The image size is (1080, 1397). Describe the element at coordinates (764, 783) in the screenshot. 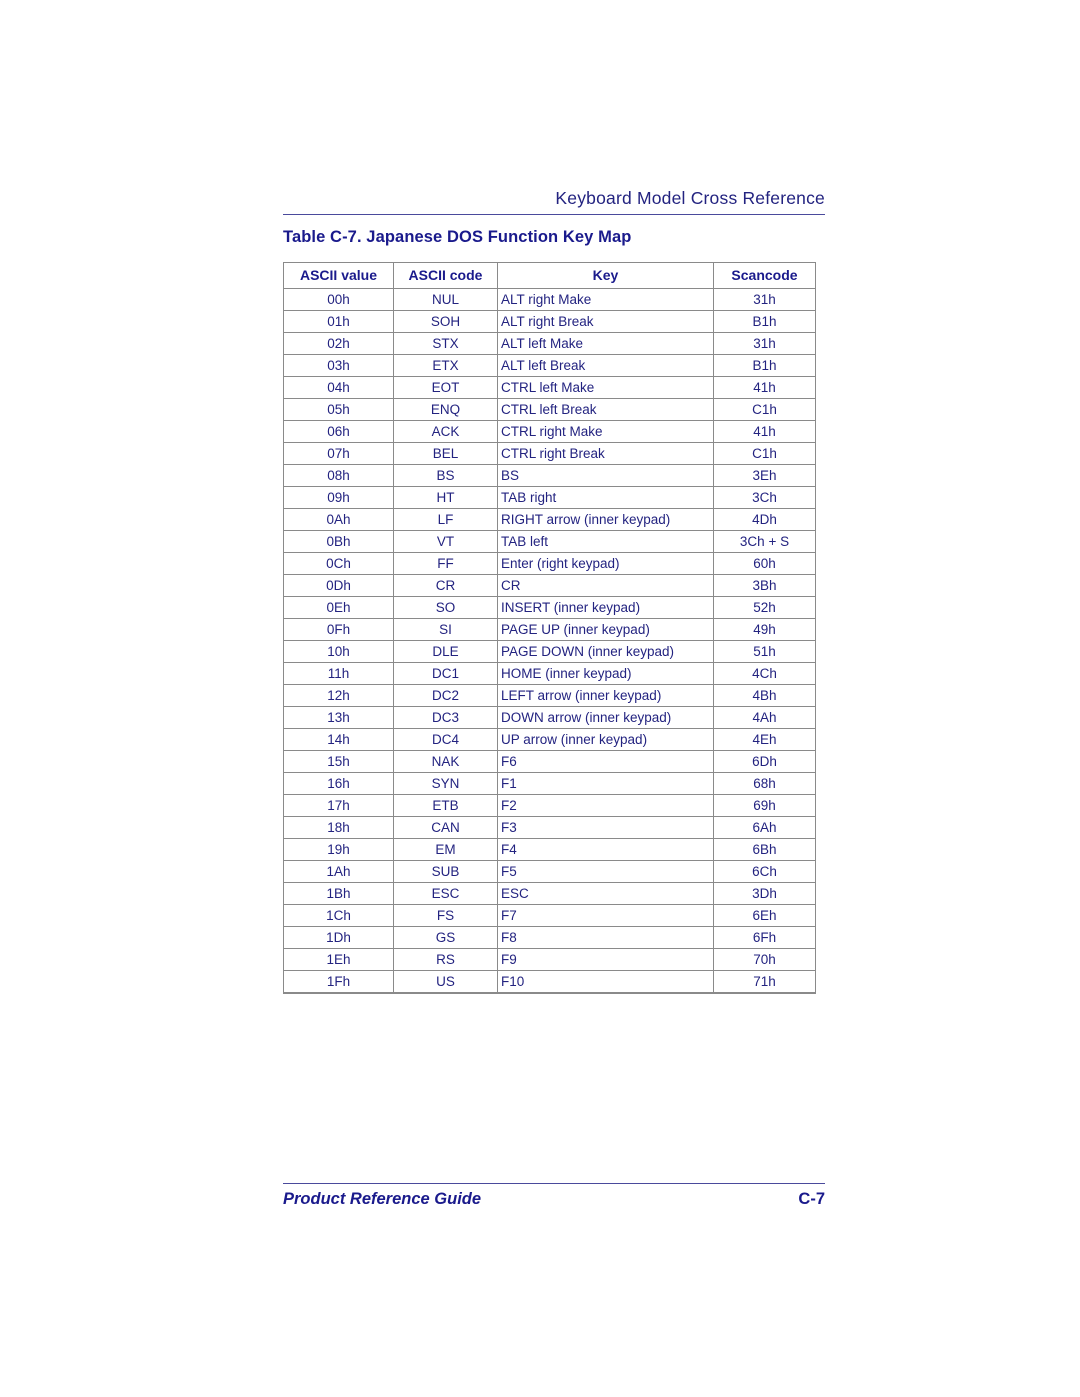

I see `cell-scancode: 68h` at that location.